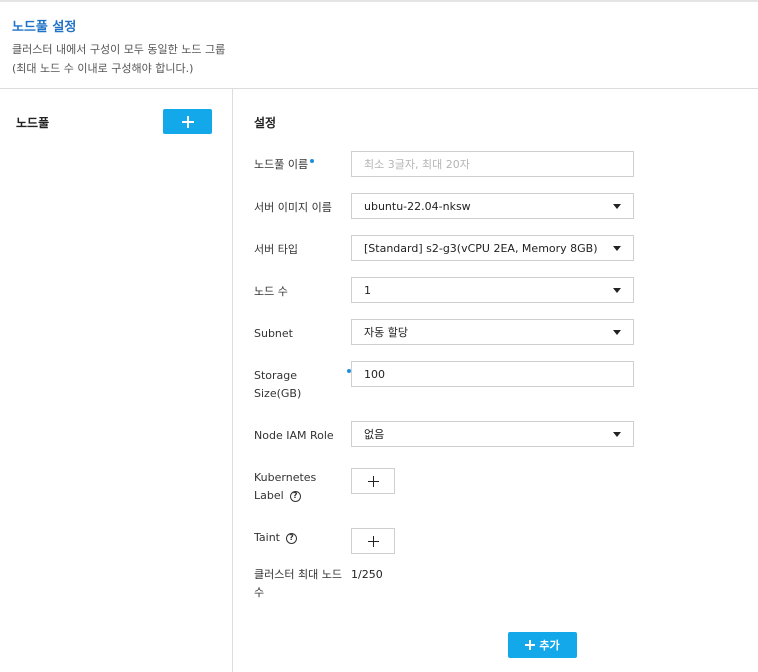  I want to click on max-nodes-value: 1/250, so click(367, 574).